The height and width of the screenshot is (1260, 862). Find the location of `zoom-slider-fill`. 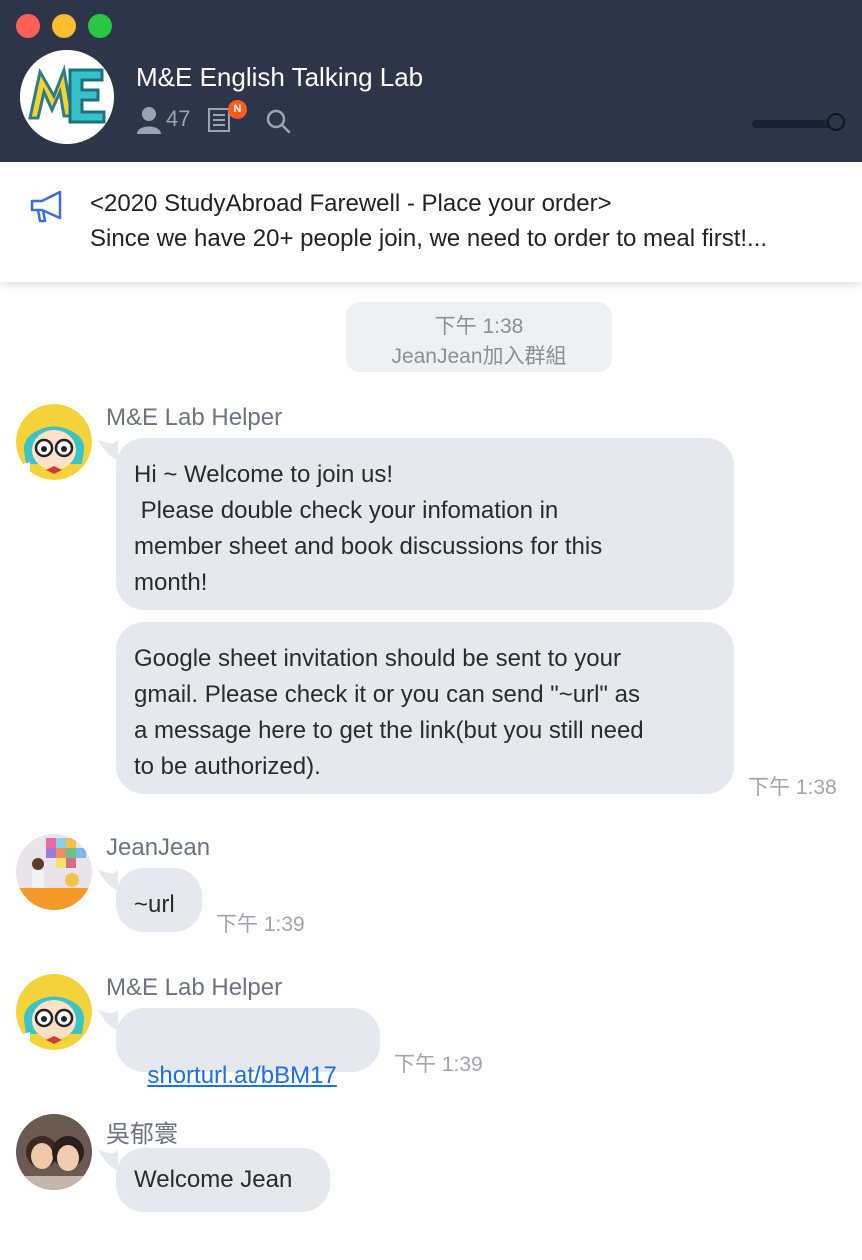

zoom-slider-fill is located at coordinates (791, 124).